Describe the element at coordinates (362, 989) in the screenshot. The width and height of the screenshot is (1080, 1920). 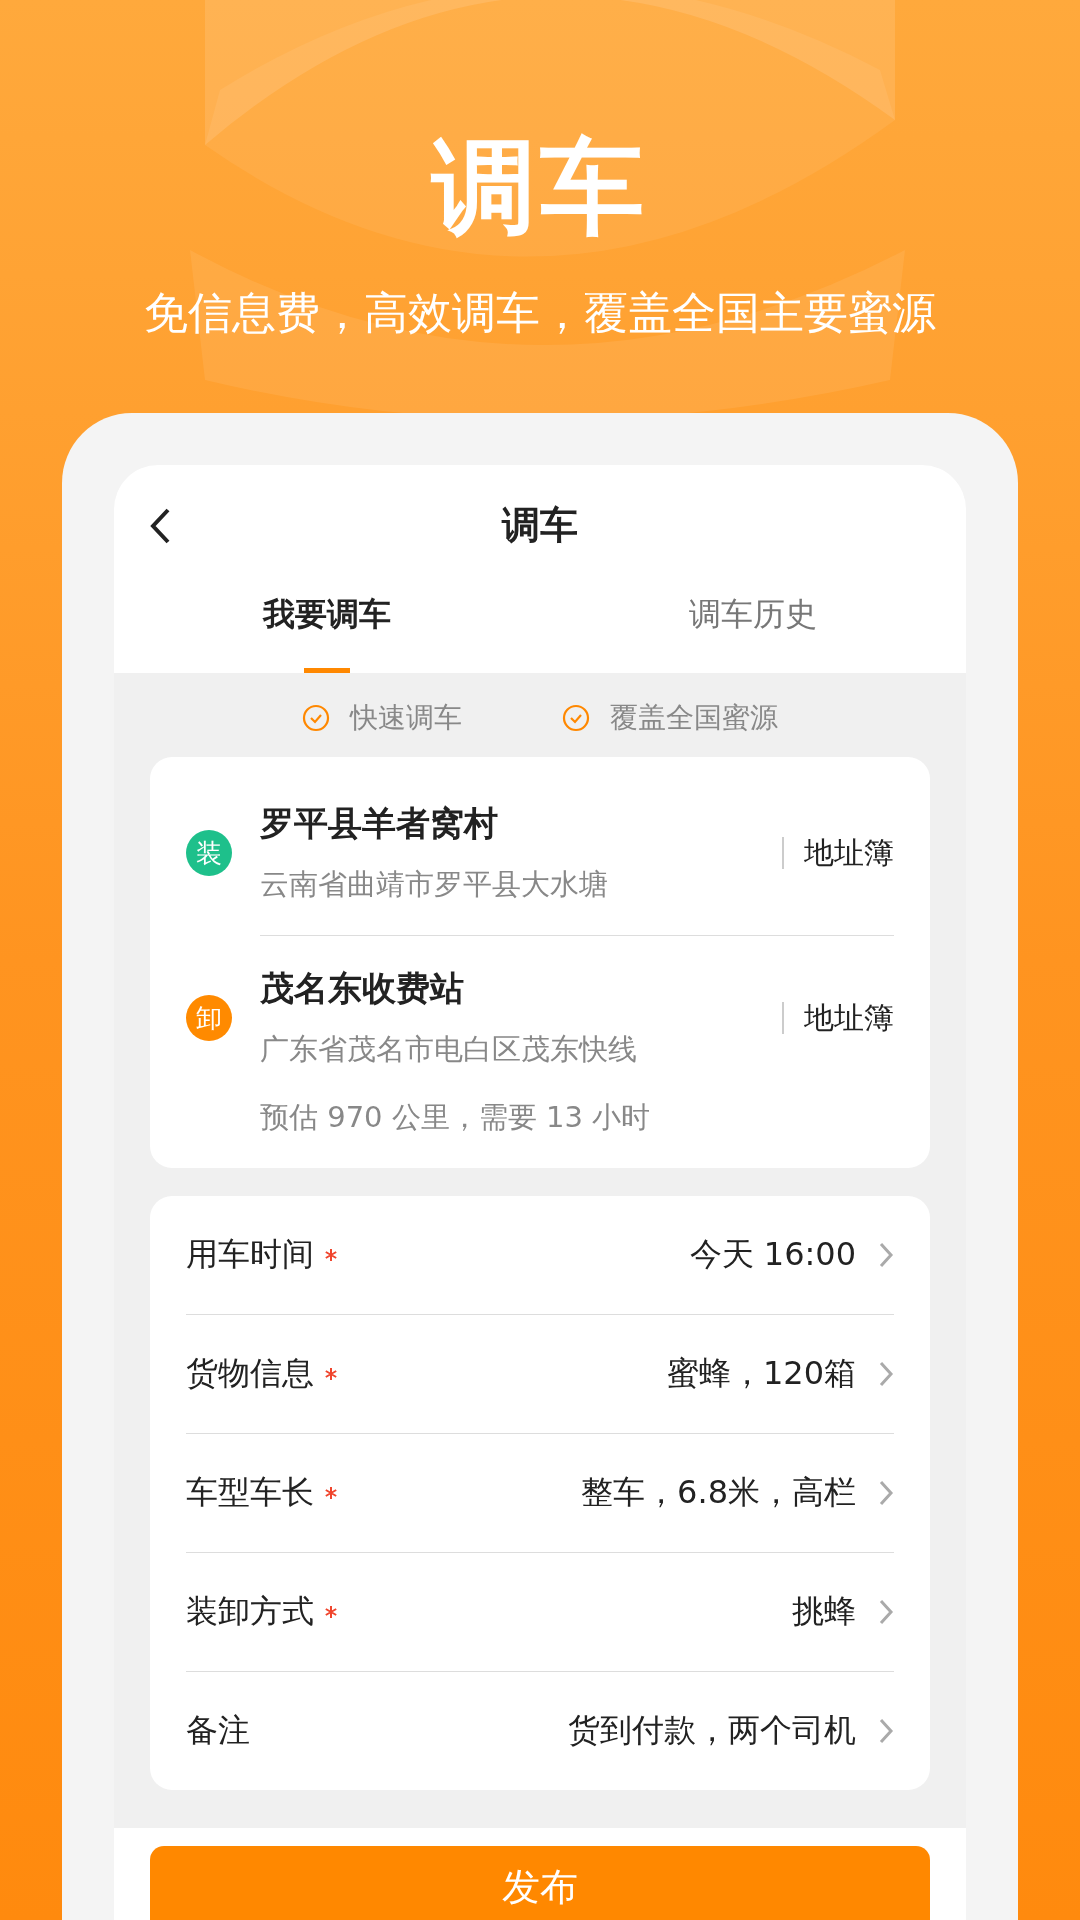
I see `stop-name: 茂名东收费站` at that location.